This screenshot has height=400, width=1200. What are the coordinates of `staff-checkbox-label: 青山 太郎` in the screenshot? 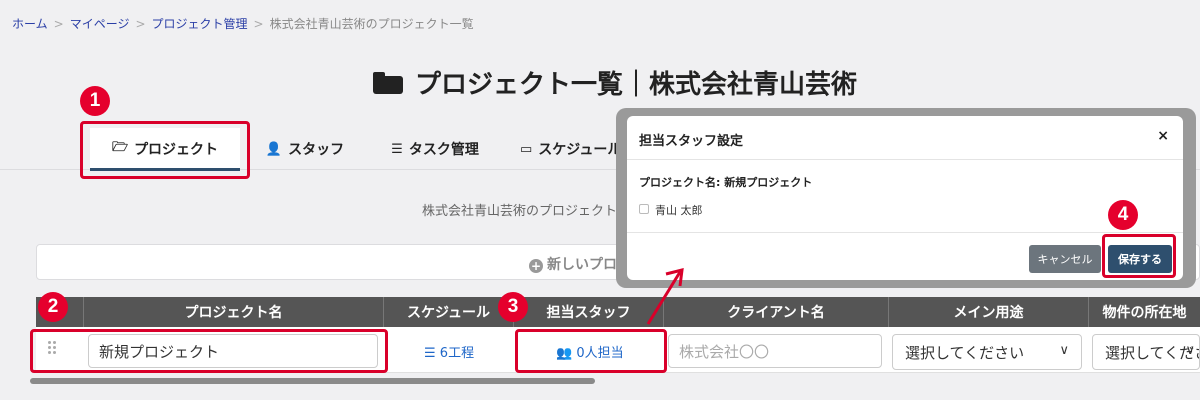 It's located at (679, 210).